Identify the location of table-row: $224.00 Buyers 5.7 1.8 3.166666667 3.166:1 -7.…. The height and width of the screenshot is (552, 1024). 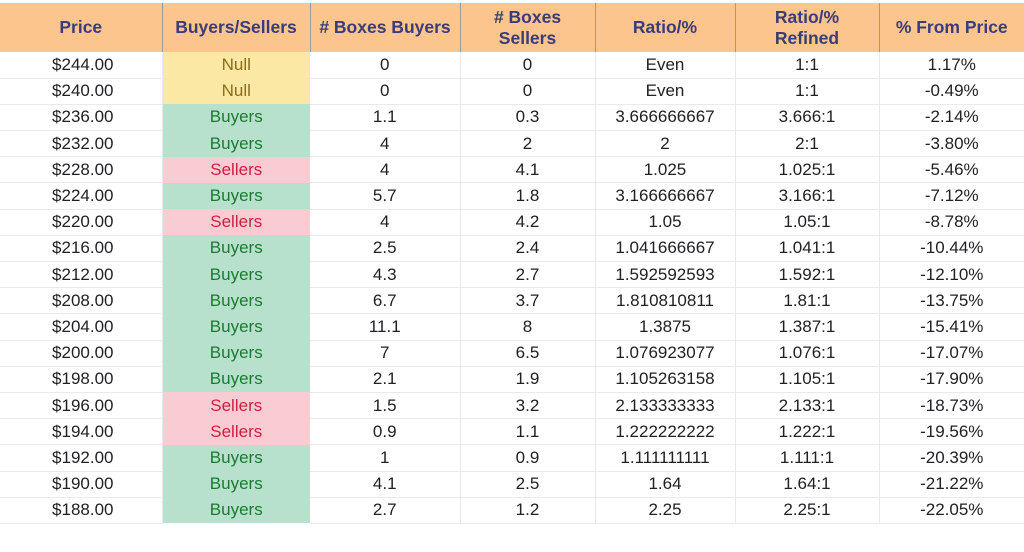
(512, 196).